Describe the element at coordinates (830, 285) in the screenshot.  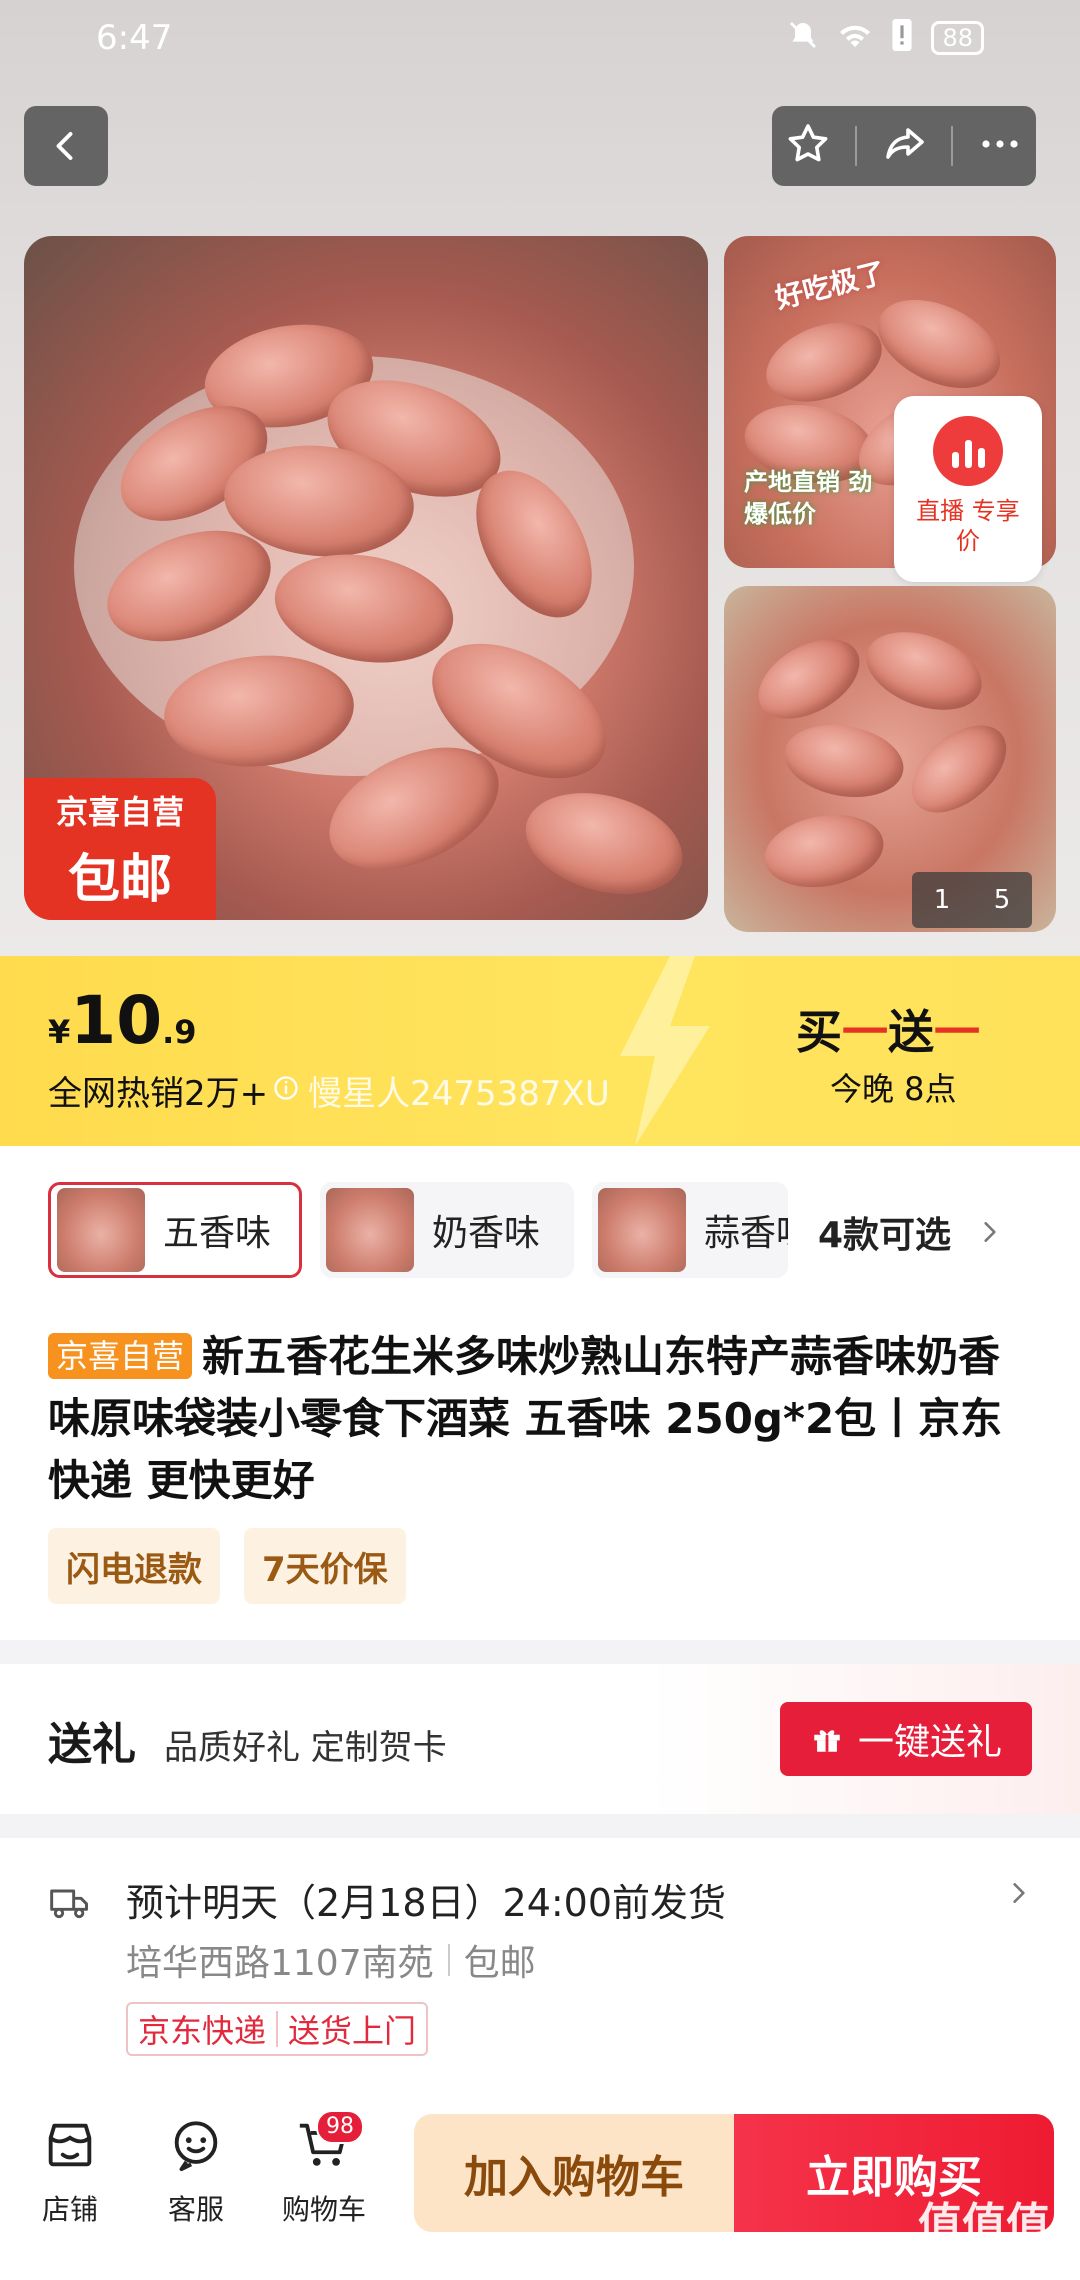
I see `thumb-caption: 好吃极了` at that location.